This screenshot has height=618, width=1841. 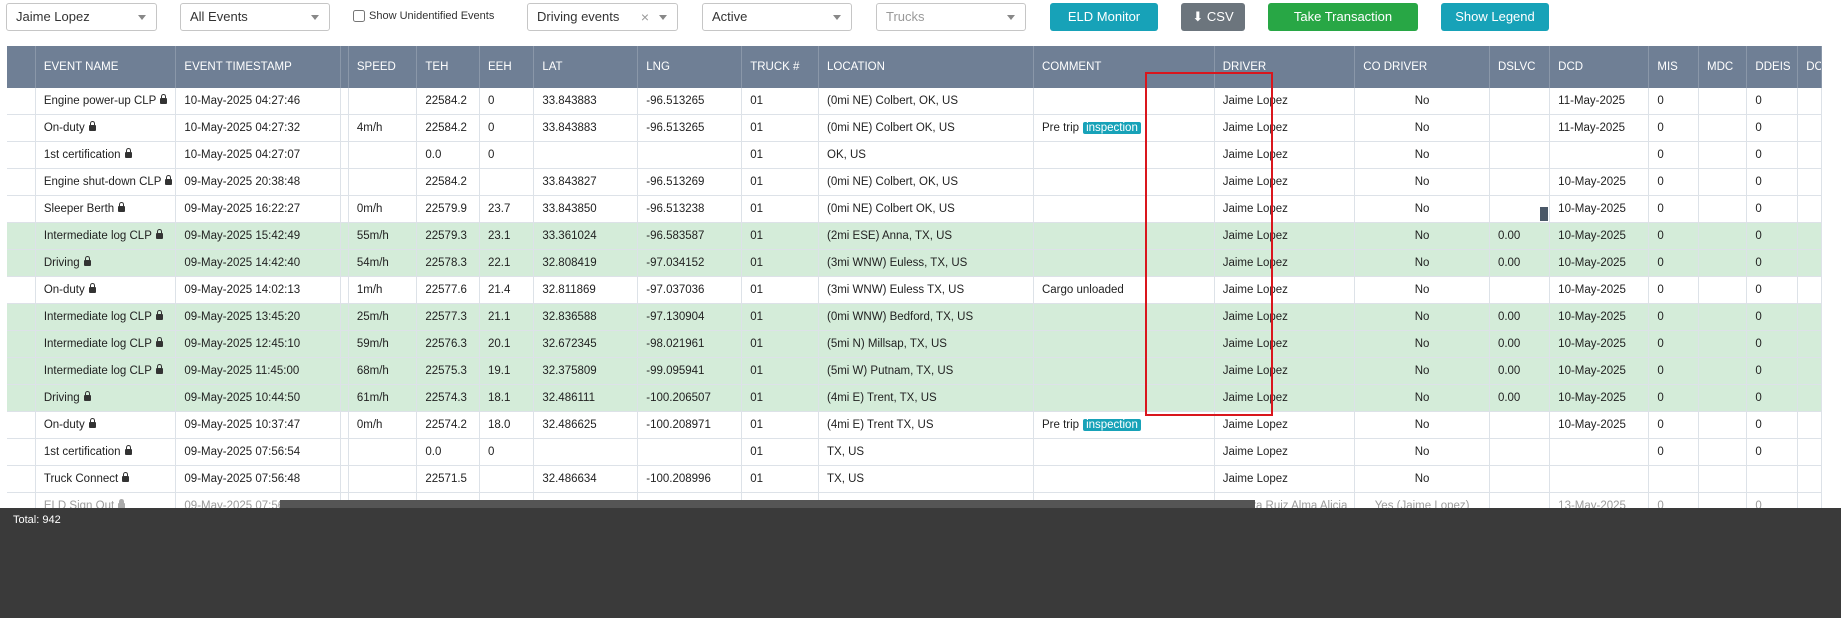 What do you see at coordinates (383, 67) in the screenshot?
I see `column-header: SPEED` at bounding box center [383, 67].